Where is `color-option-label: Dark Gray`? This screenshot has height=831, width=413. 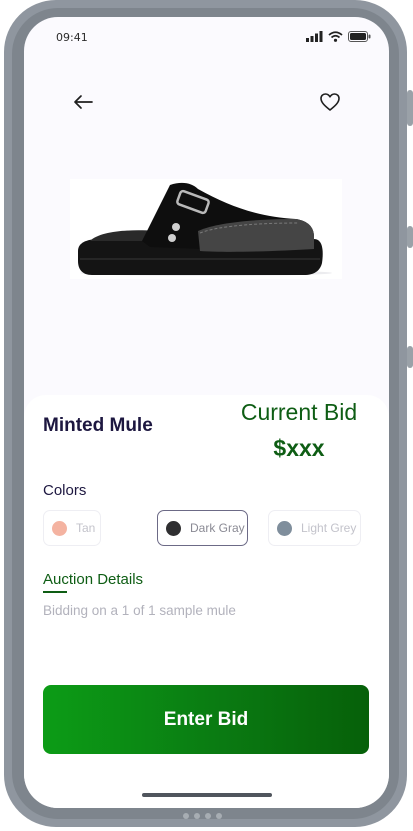 color-option-label: Dark Gray is located at coordinates (217, 528).